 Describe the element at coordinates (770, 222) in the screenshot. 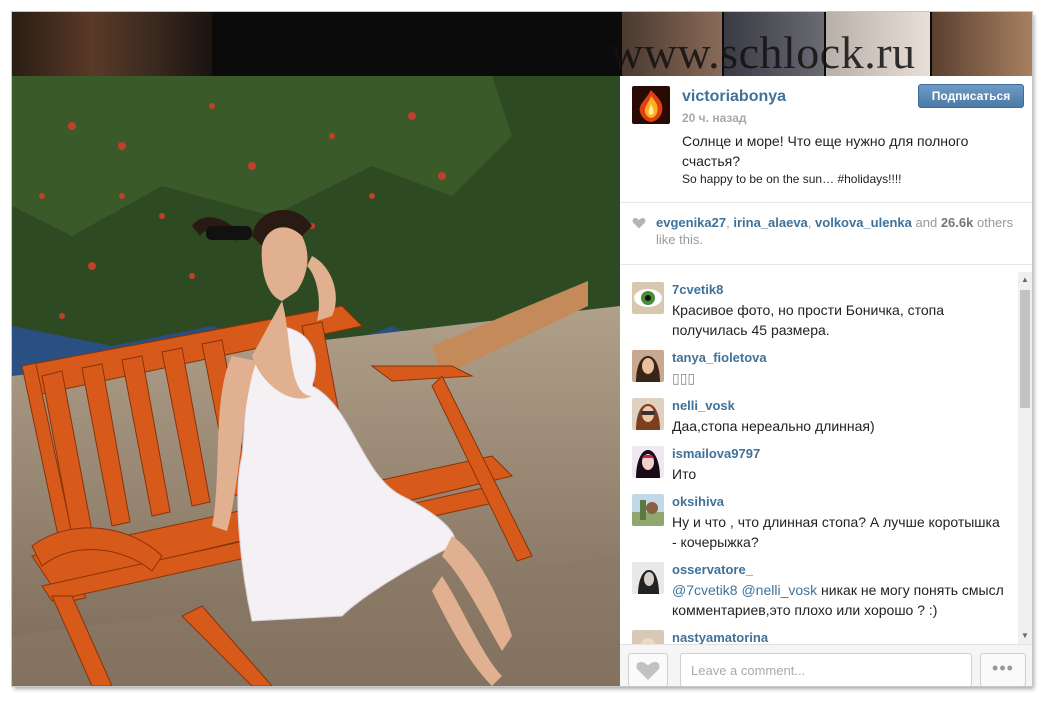

I see `liker-username: irina_alaeva` at that location.